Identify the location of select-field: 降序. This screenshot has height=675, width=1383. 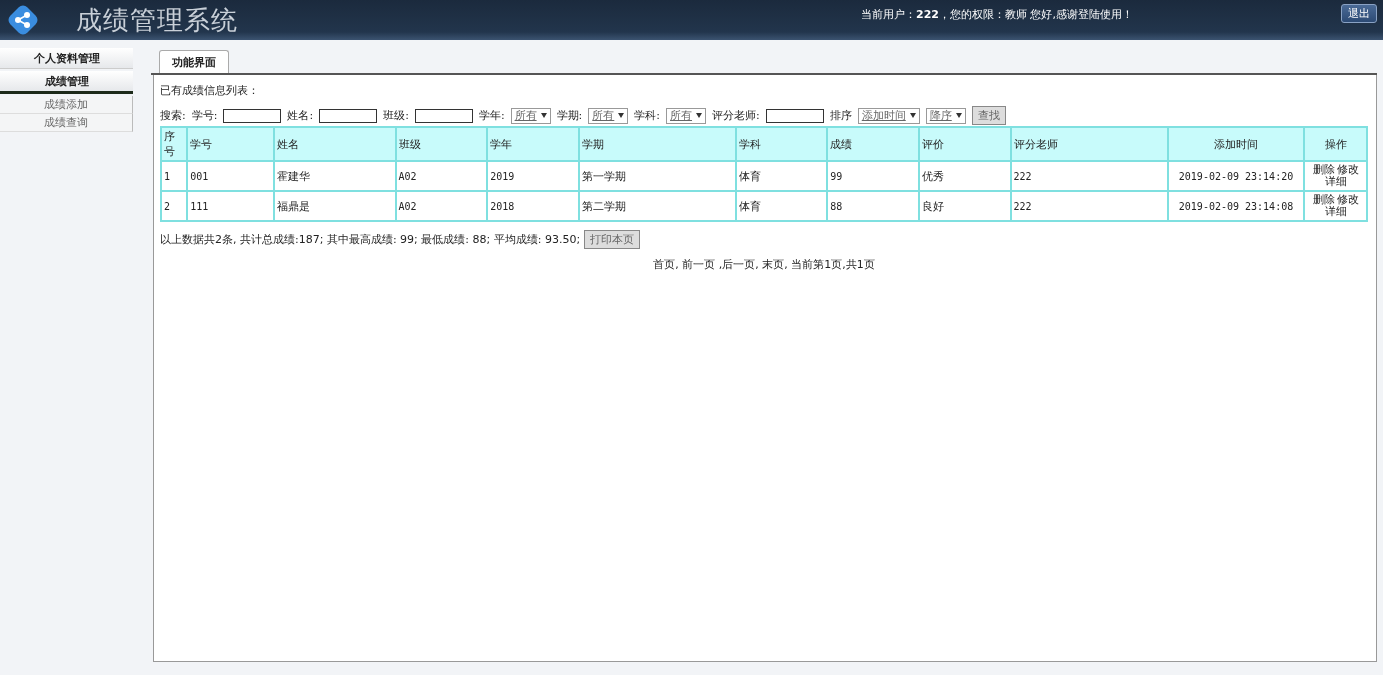
(945, 115).